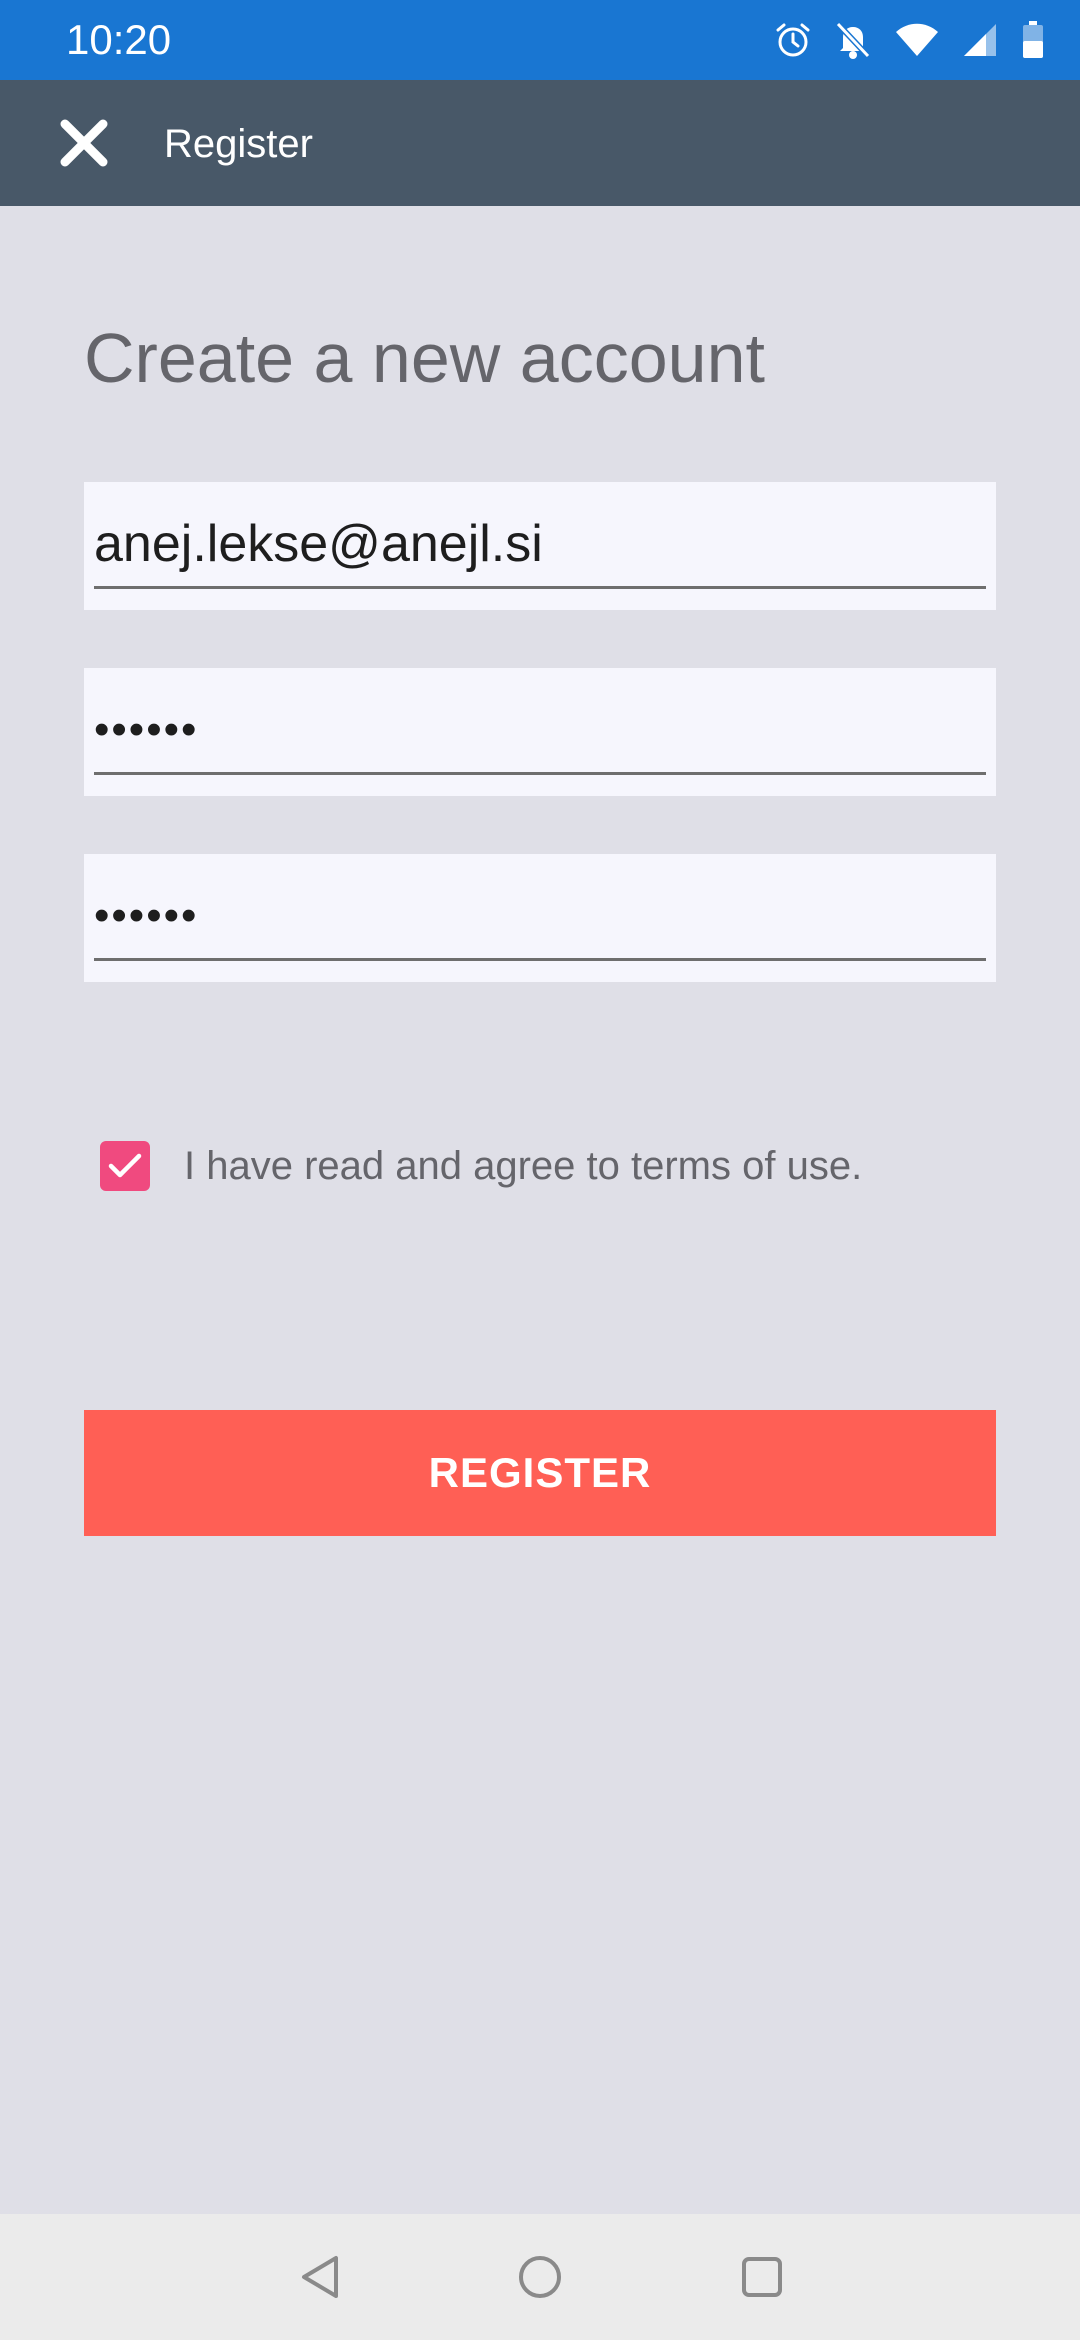  What do you see at coordinates (238, 144) in the screenshot?
I see `app-bar-title: Register` at bounding box center [238, 144].